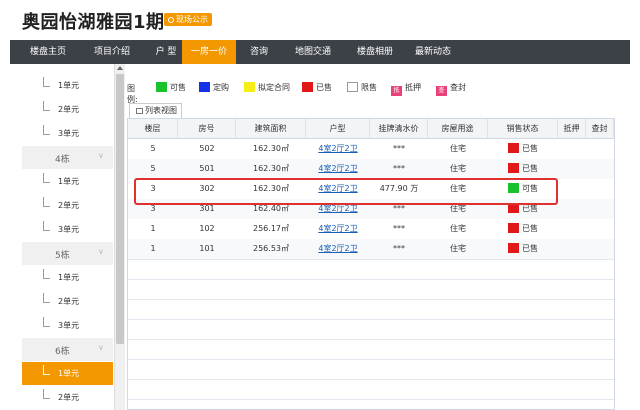  Describe the element at coordinates (267, 89) in the screenshot. I see `legend-item: 拟定合同` at that location.